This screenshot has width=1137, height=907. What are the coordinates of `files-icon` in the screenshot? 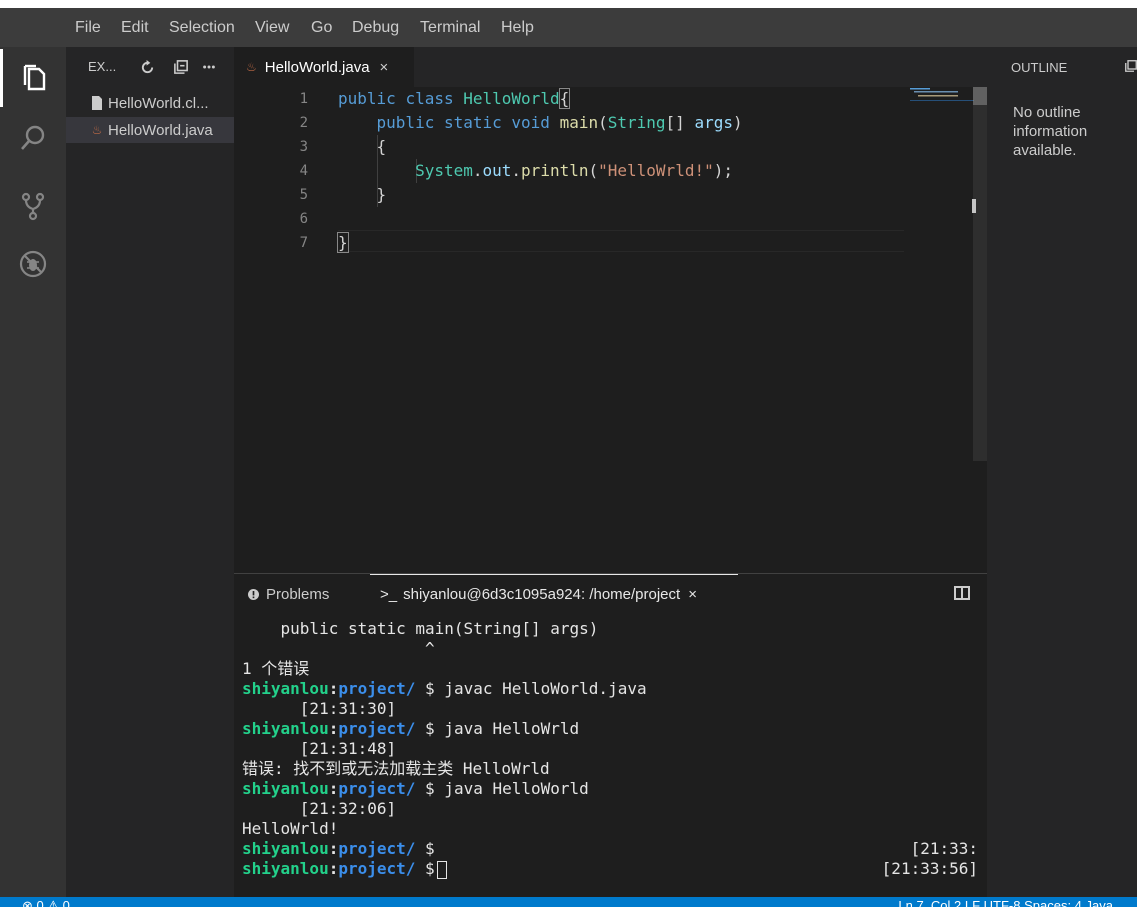 It's located at (33, 78).